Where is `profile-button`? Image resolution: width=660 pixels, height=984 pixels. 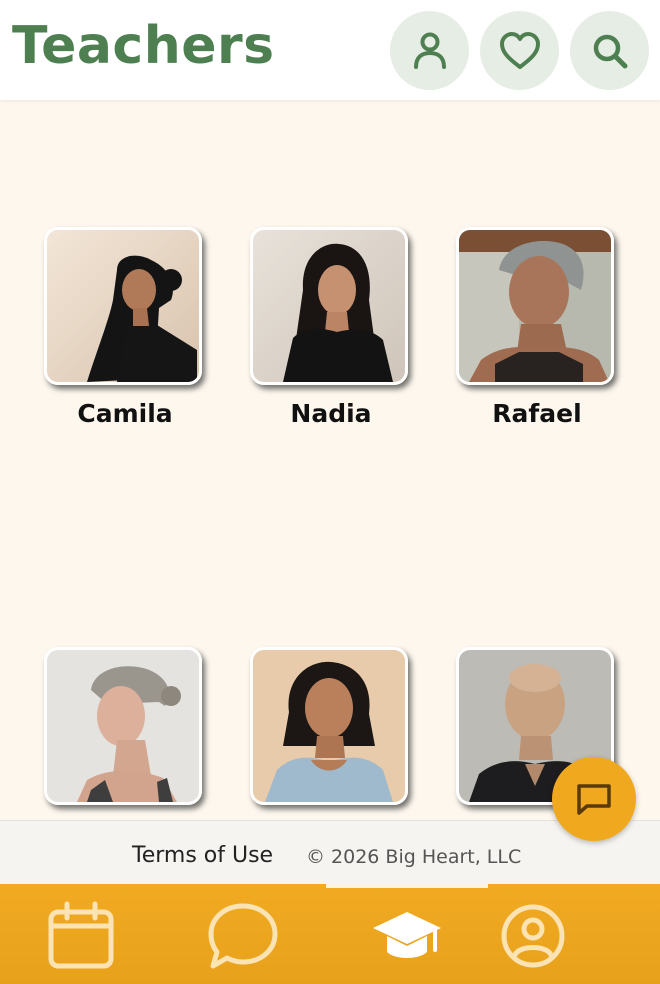 profile-button is located at coordinates (429, 50).